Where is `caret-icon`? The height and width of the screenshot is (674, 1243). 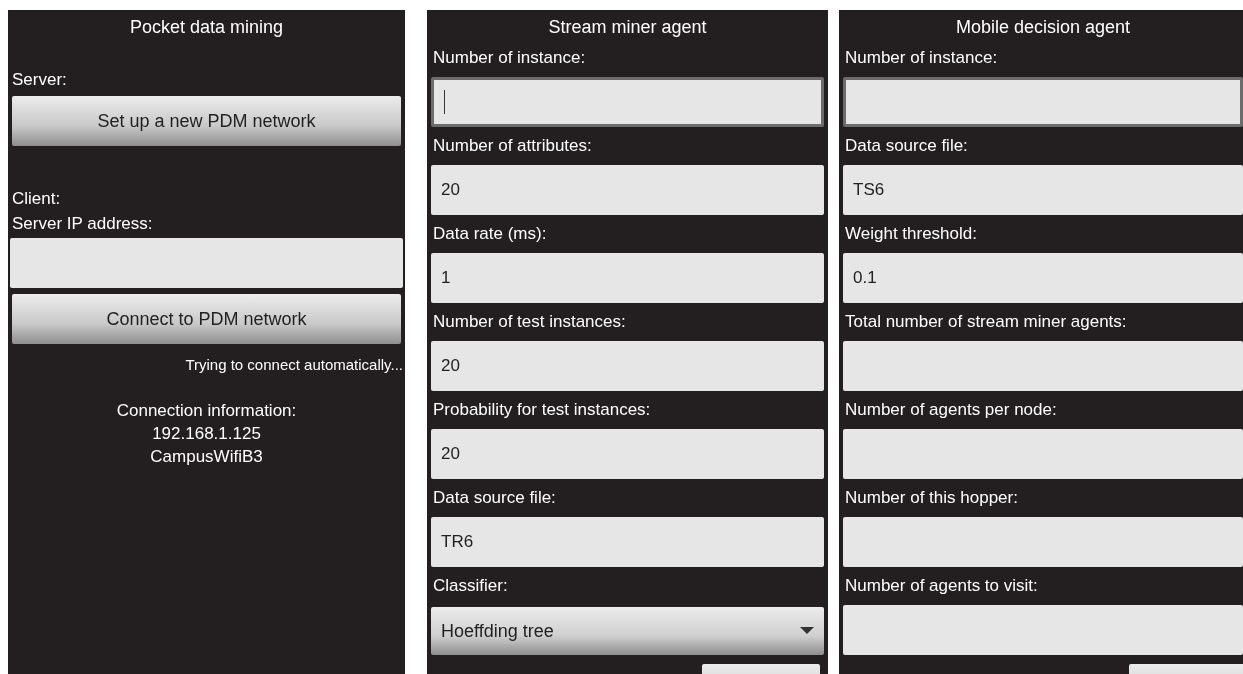 caret-icon is located at coordinates (807, 631).